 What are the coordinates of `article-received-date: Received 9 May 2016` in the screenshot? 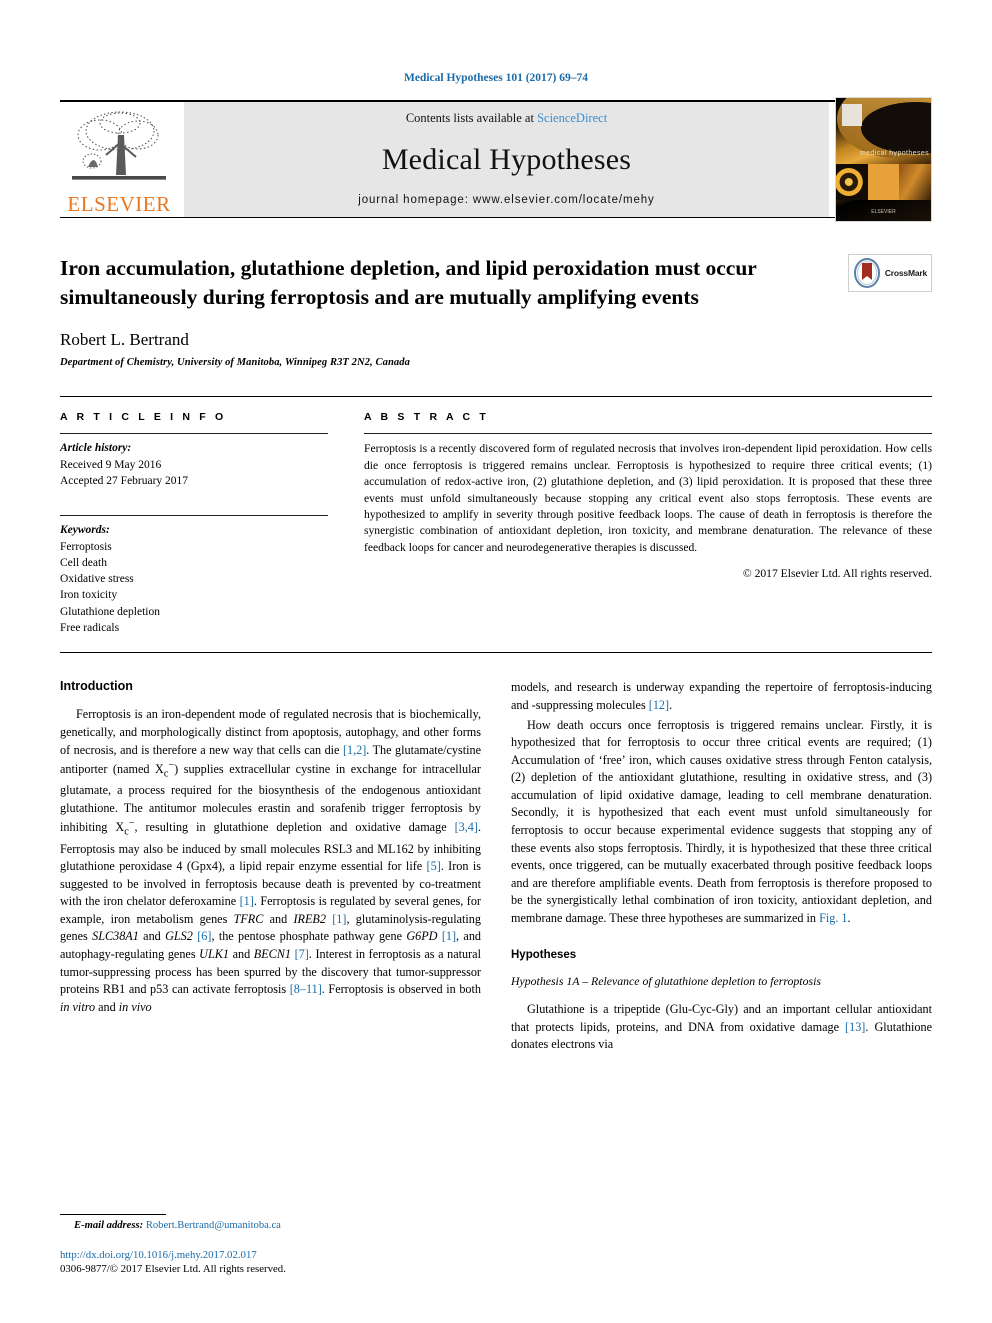 It's located at (111, 464).